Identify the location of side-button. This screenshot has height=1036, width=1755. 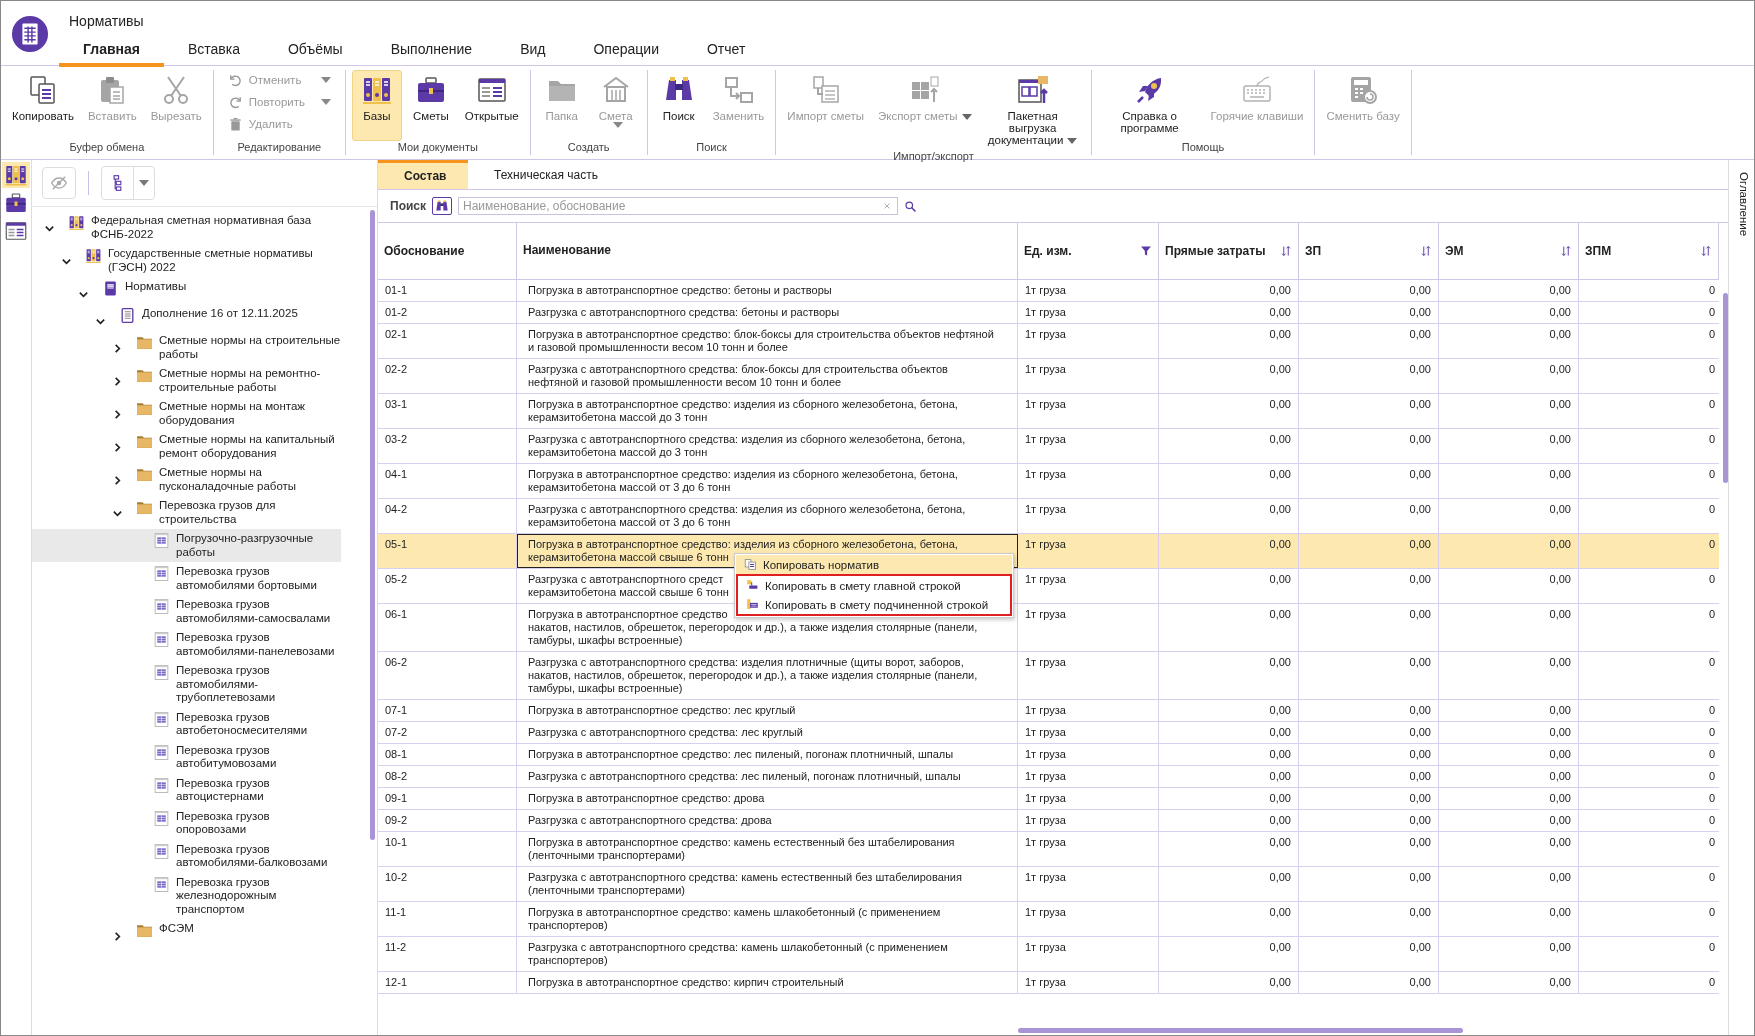
(16, 175).